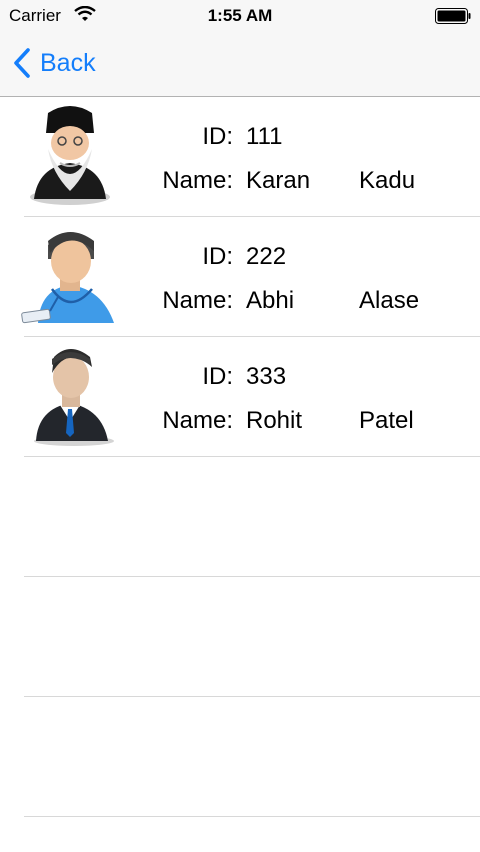  What do you see at coordinates (68, 62) in the screenshot?
I see `back-label: Back` at bounding box center [68, 62].